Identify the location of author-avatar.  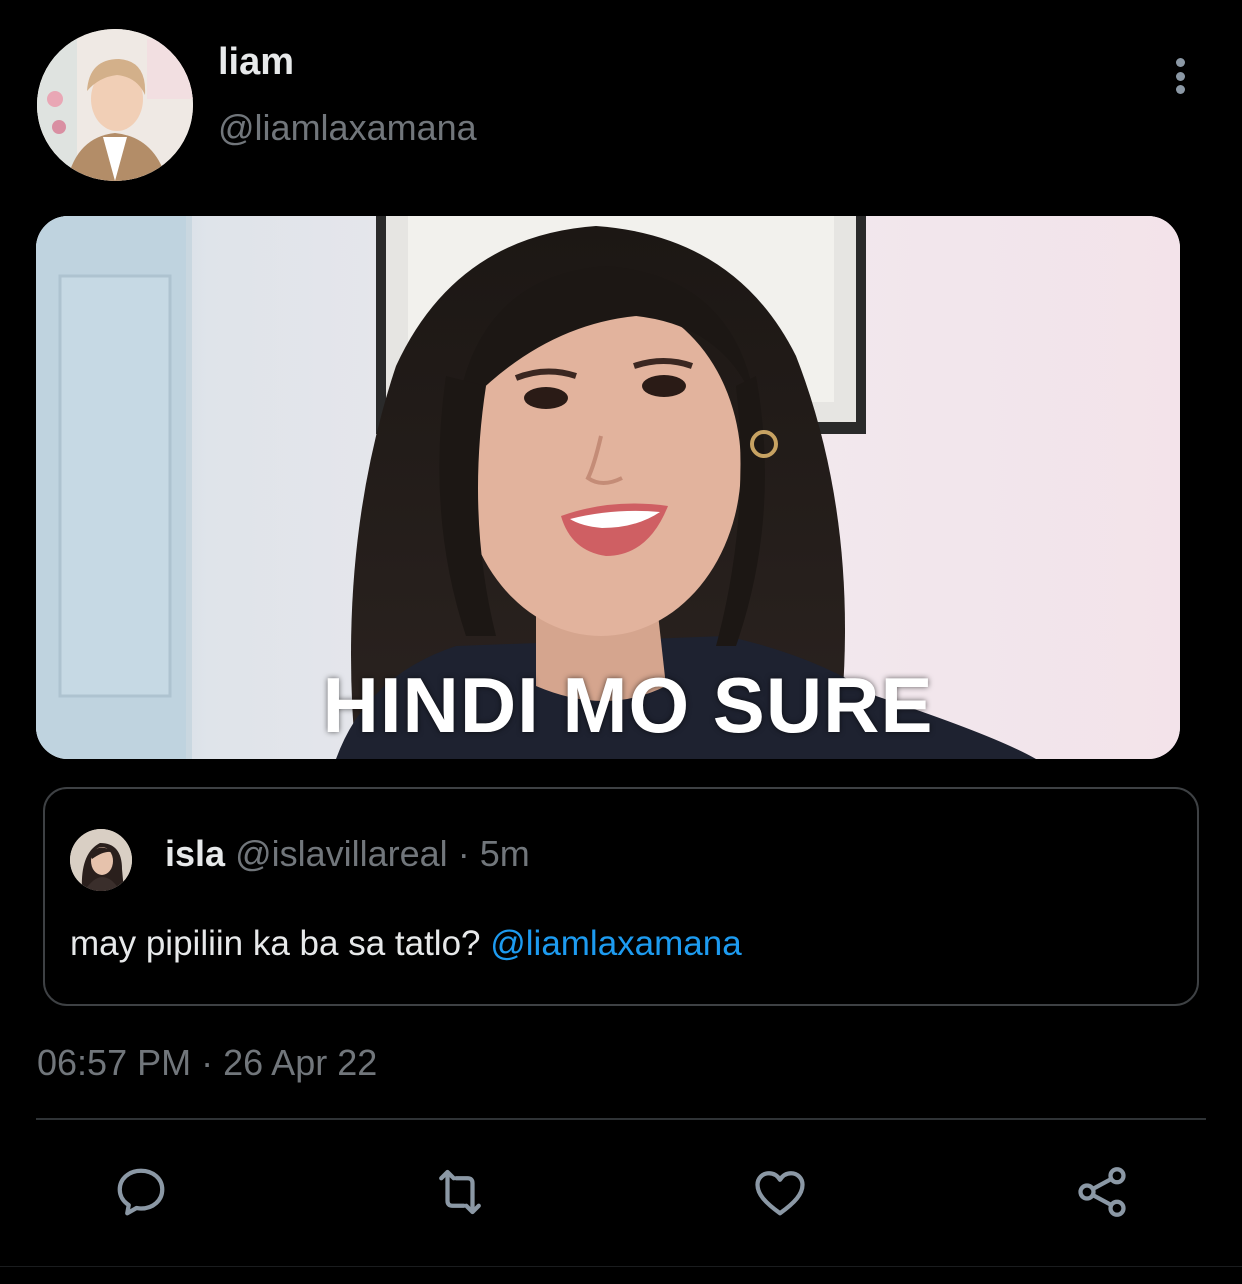
(115, 105).